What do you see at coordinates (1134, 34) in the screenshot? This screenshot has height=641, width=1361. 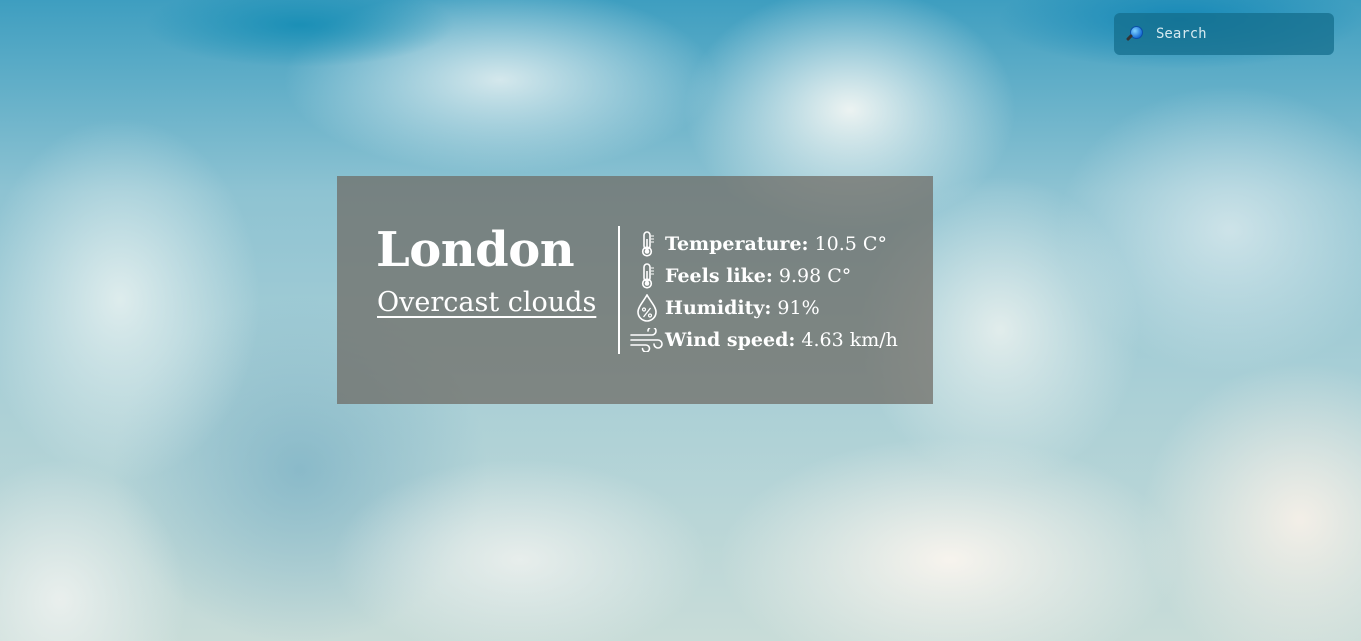 I see `search-icon` at bounding box center [1134, 34].